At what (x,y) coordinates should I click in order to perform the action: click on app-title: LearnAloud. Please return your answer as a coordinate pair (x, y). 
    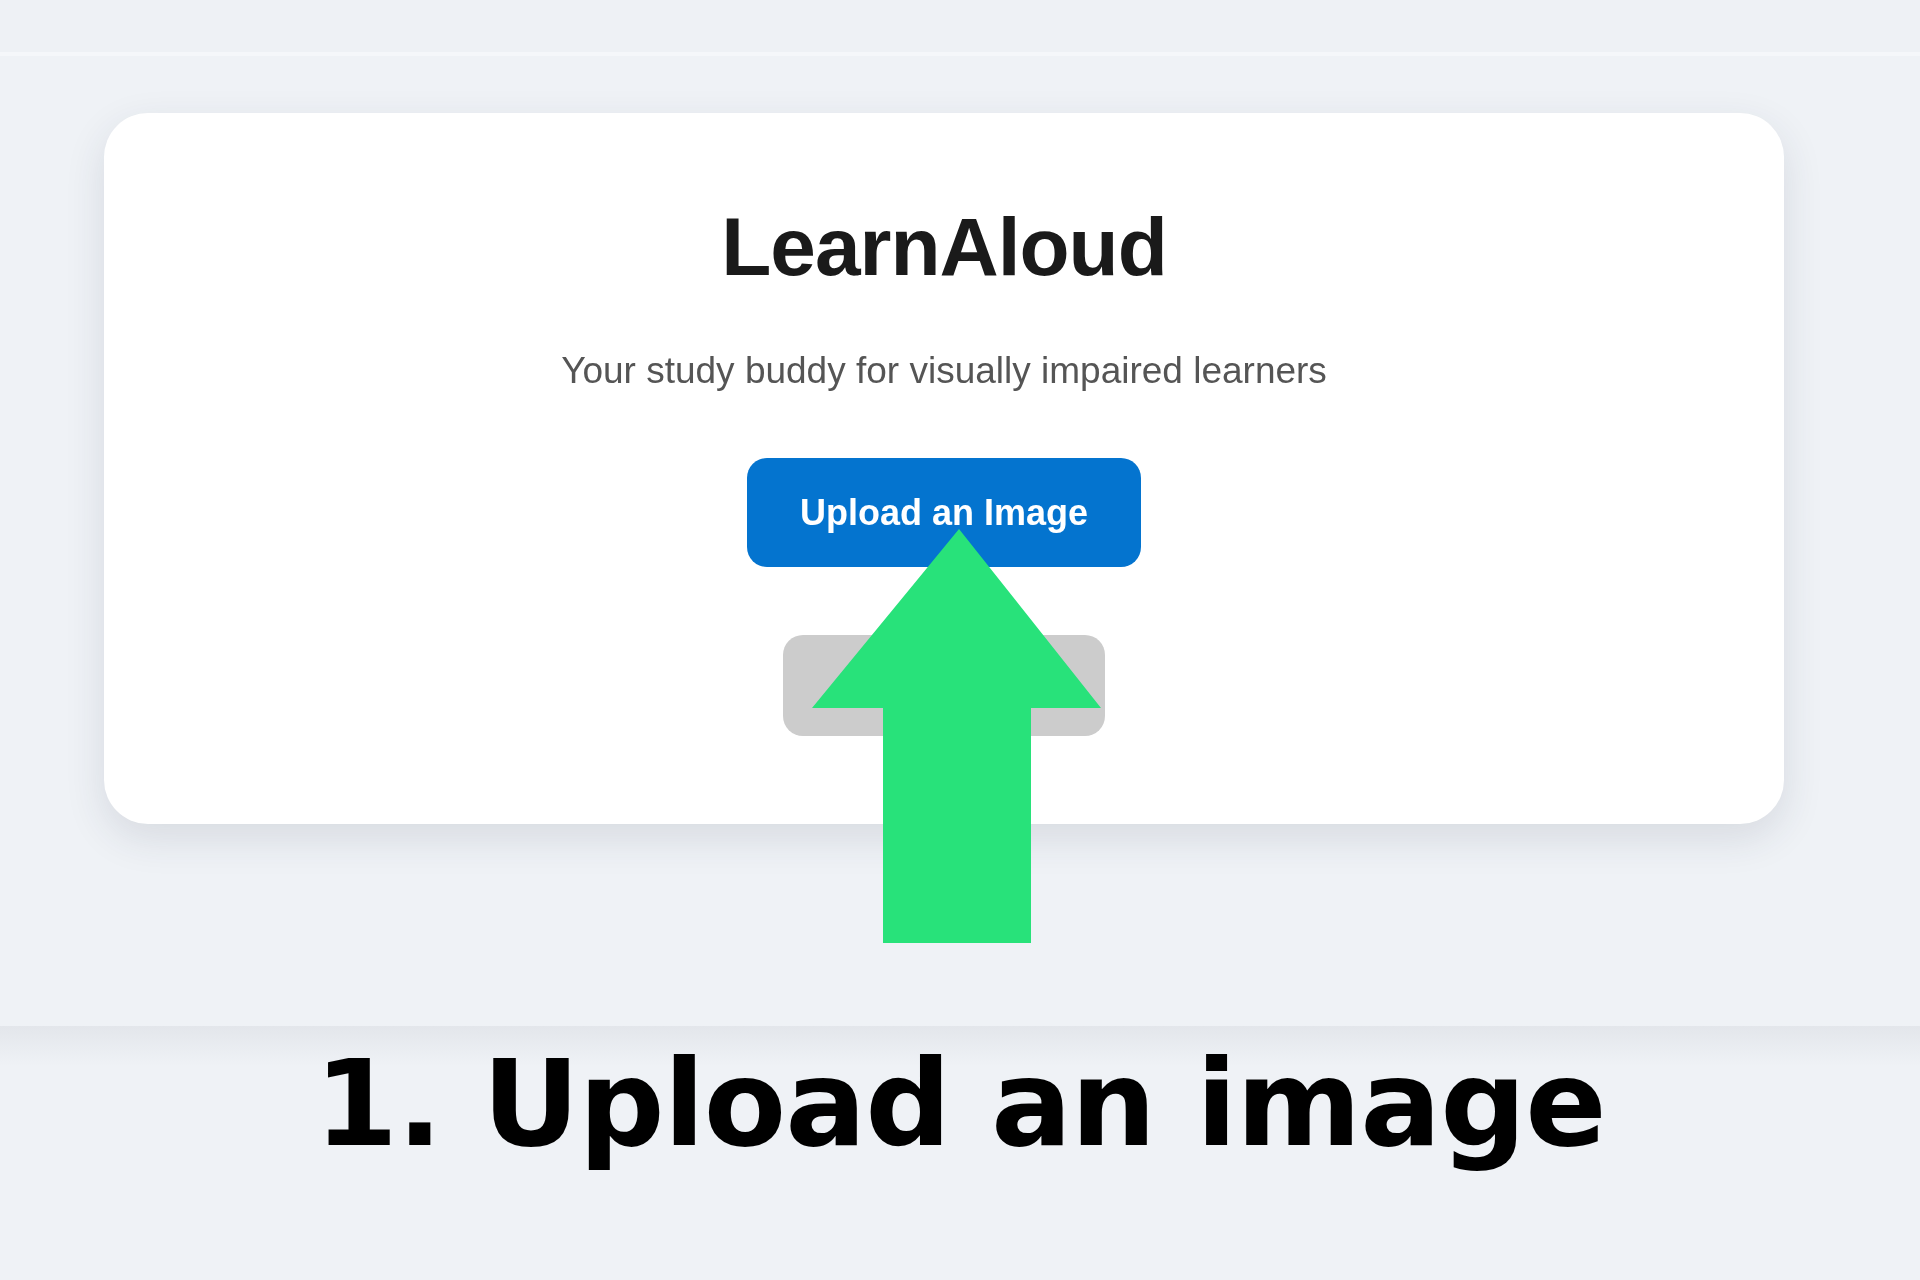
    Looking at the image, I should click on (944, 247).